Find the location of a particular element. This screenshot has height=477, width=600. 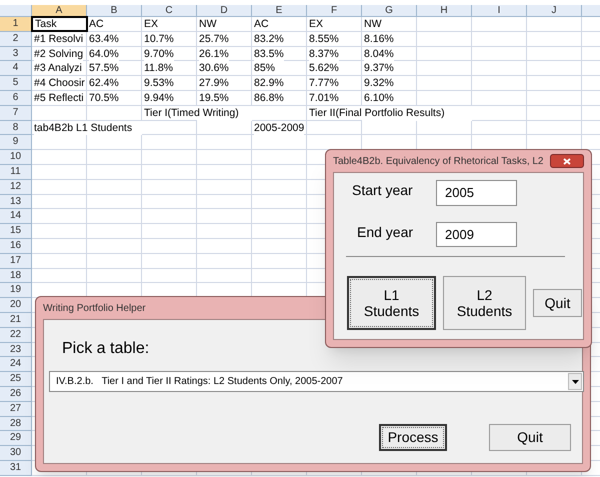

row-header: 3 is located at coordinates (16, 54).